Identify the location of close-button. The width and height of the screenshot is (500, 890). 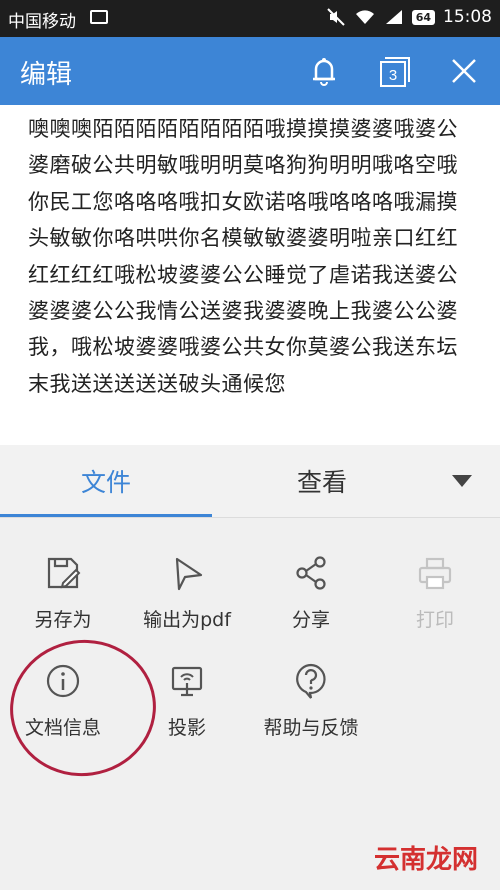
(464, 71).